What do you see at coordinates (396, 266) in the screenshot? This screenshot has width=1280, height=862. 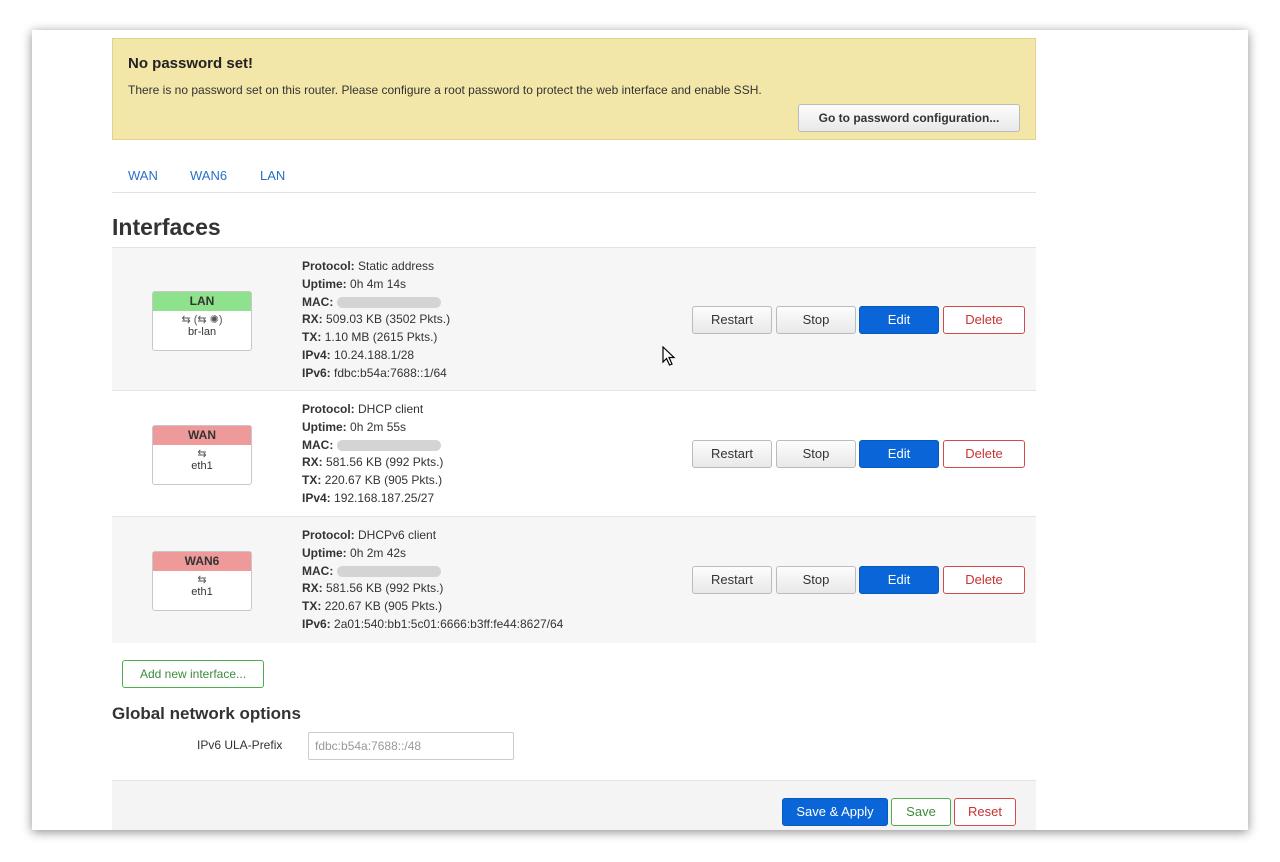 I see `protocol-value: Static address` at bounding box center [396, 266].